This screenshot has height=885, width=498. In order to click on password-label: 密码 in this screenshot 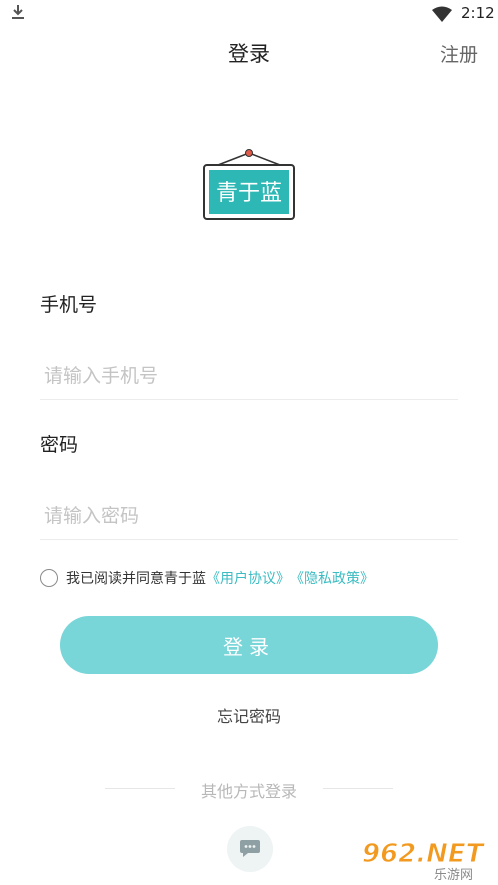, I will do `click(59, 445)`.